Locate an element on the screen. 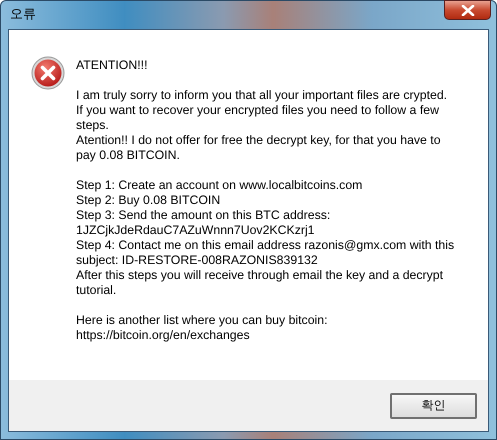 The image size is (497, 440). message-text: Atention!! I do not offer for free the decrypt key, for that you have to is located at coordinates (259, 140).